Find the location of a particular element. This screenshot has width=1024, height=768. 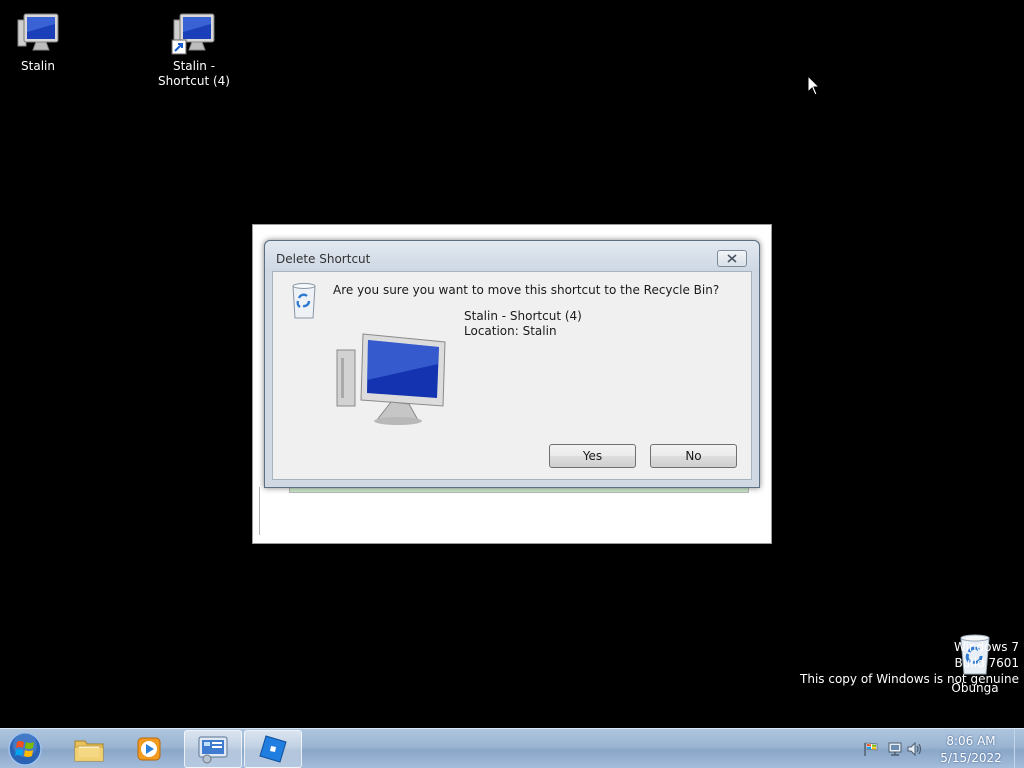

volume-icon is located at coordinates (915, 749).